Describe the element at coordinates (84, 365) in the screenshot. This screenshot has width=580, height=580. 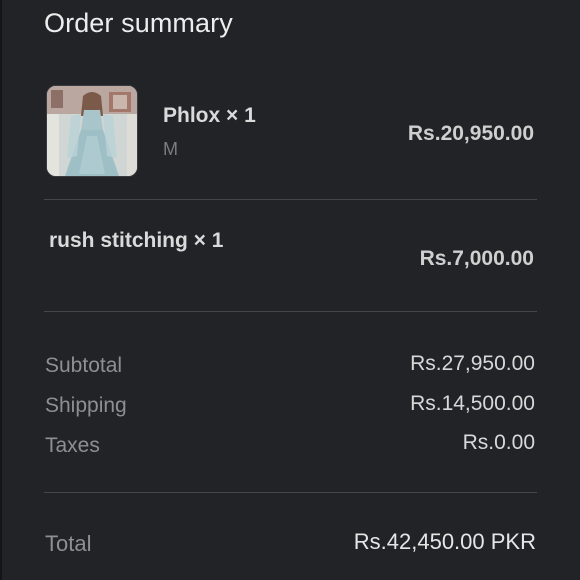
I see `subtotal-label: Subtotal` at that location.